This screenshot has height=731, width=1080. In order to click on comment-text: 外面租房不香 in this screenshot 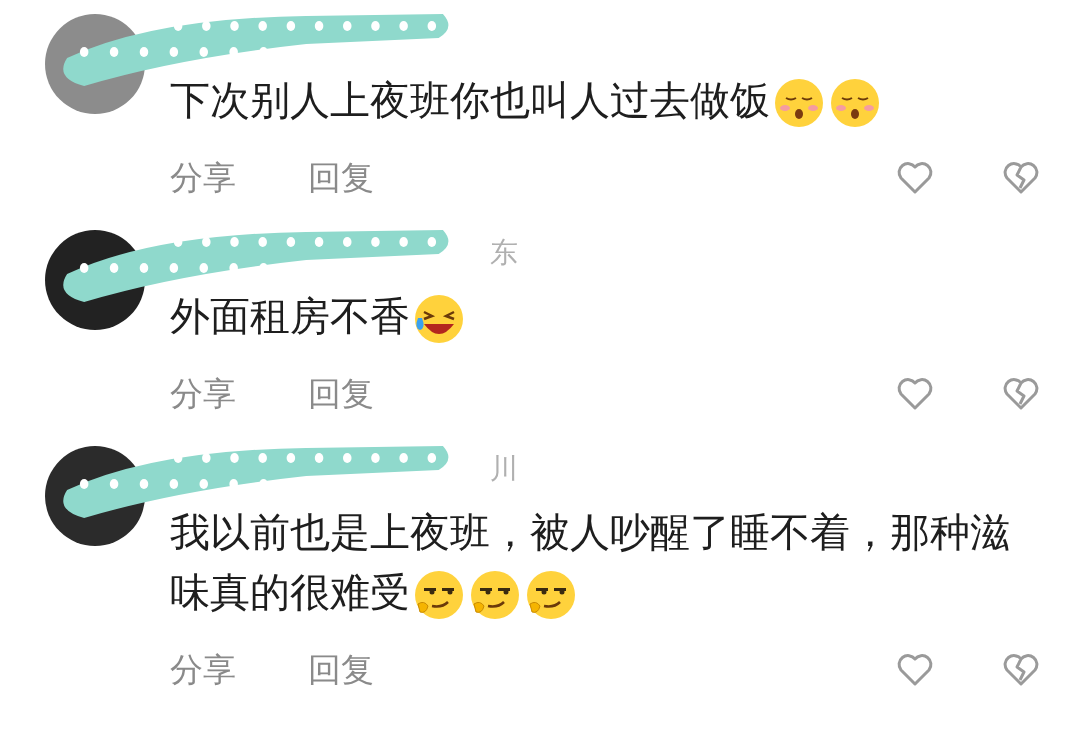, I will do `click(290, 316)`.